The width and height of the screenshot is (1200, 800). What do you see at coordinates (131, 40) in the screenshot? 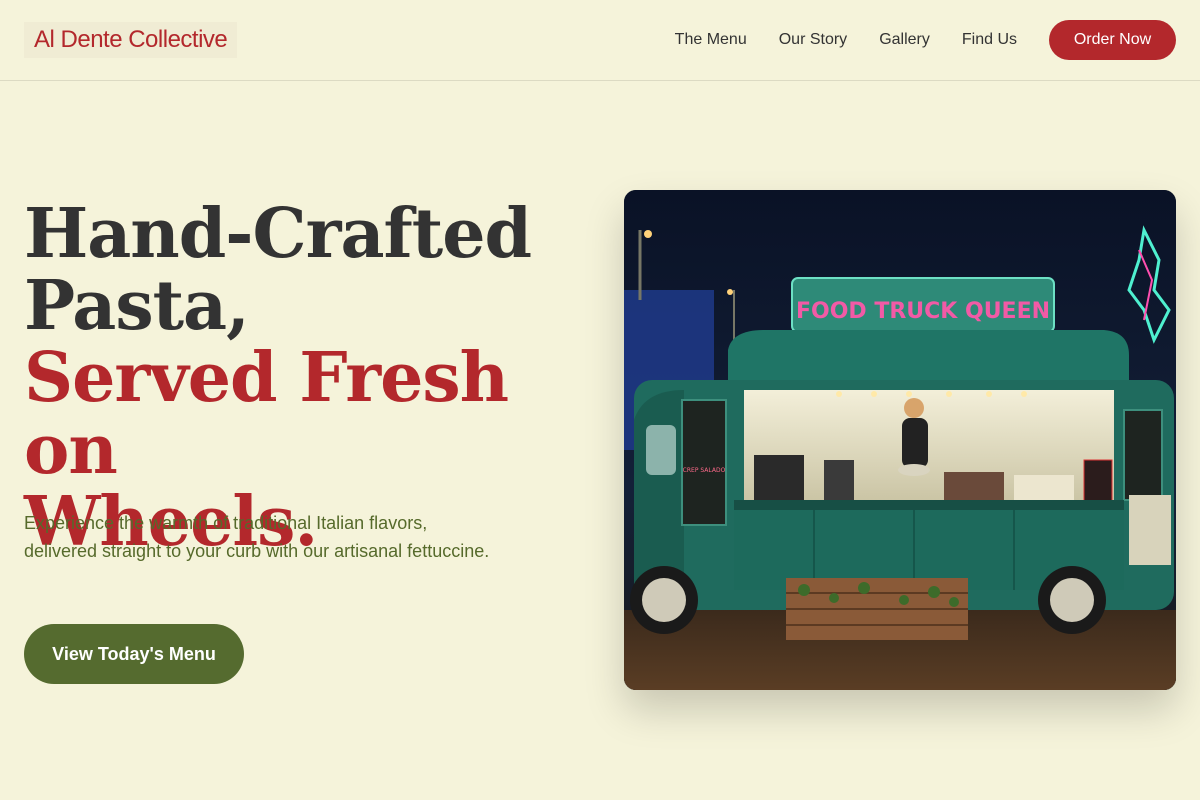
I see `brand-logo: Al Dente Collective` at bounding box center [131, 40].